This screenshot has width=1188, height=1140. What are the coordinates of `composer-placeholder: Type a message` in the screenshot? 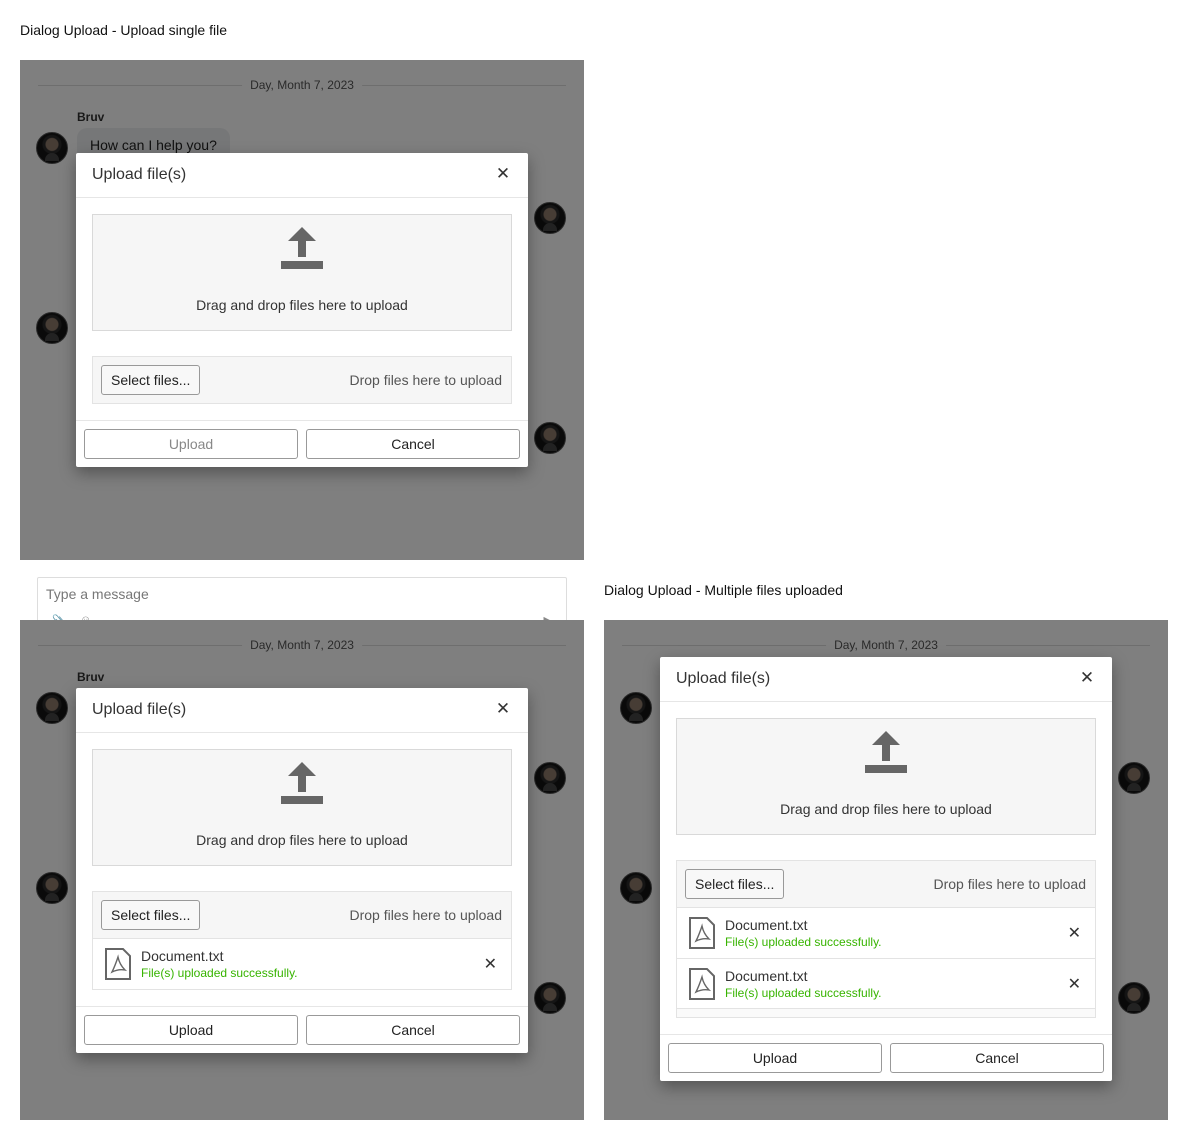 It's located at (97, 594).